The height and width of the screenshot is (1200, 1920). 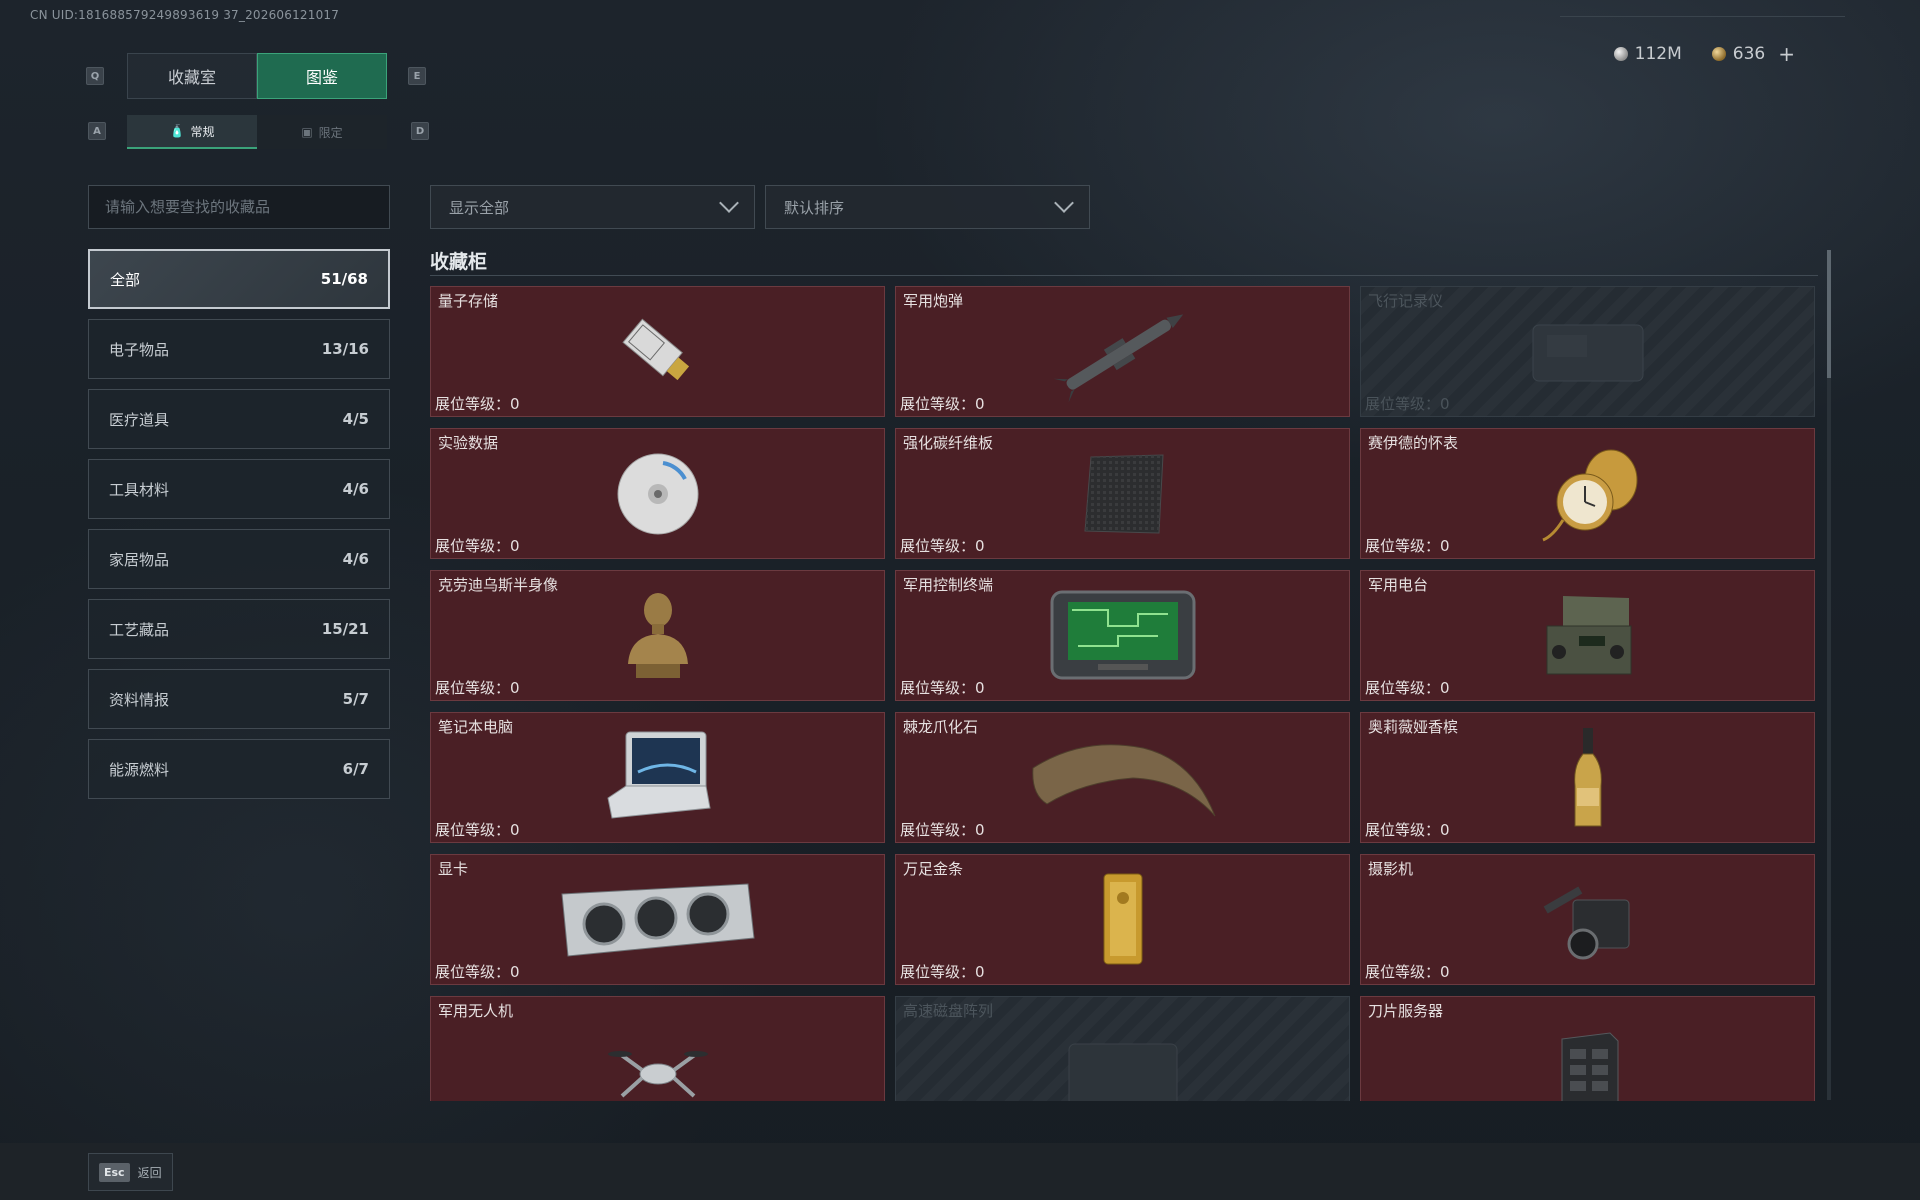 I want to click on radio-icon, so click(x=1587, y=635).